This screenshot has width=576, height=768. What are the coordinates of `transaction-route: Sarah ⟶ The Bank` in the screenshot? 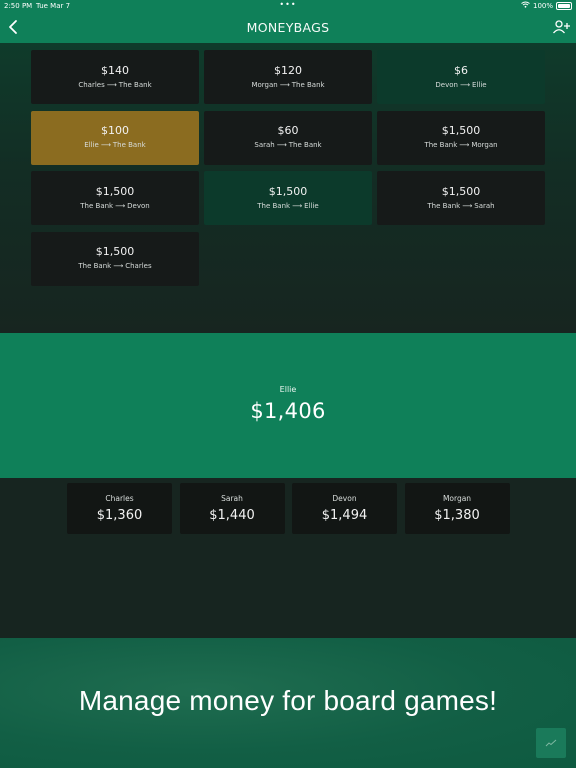 It's located at (287, 145).